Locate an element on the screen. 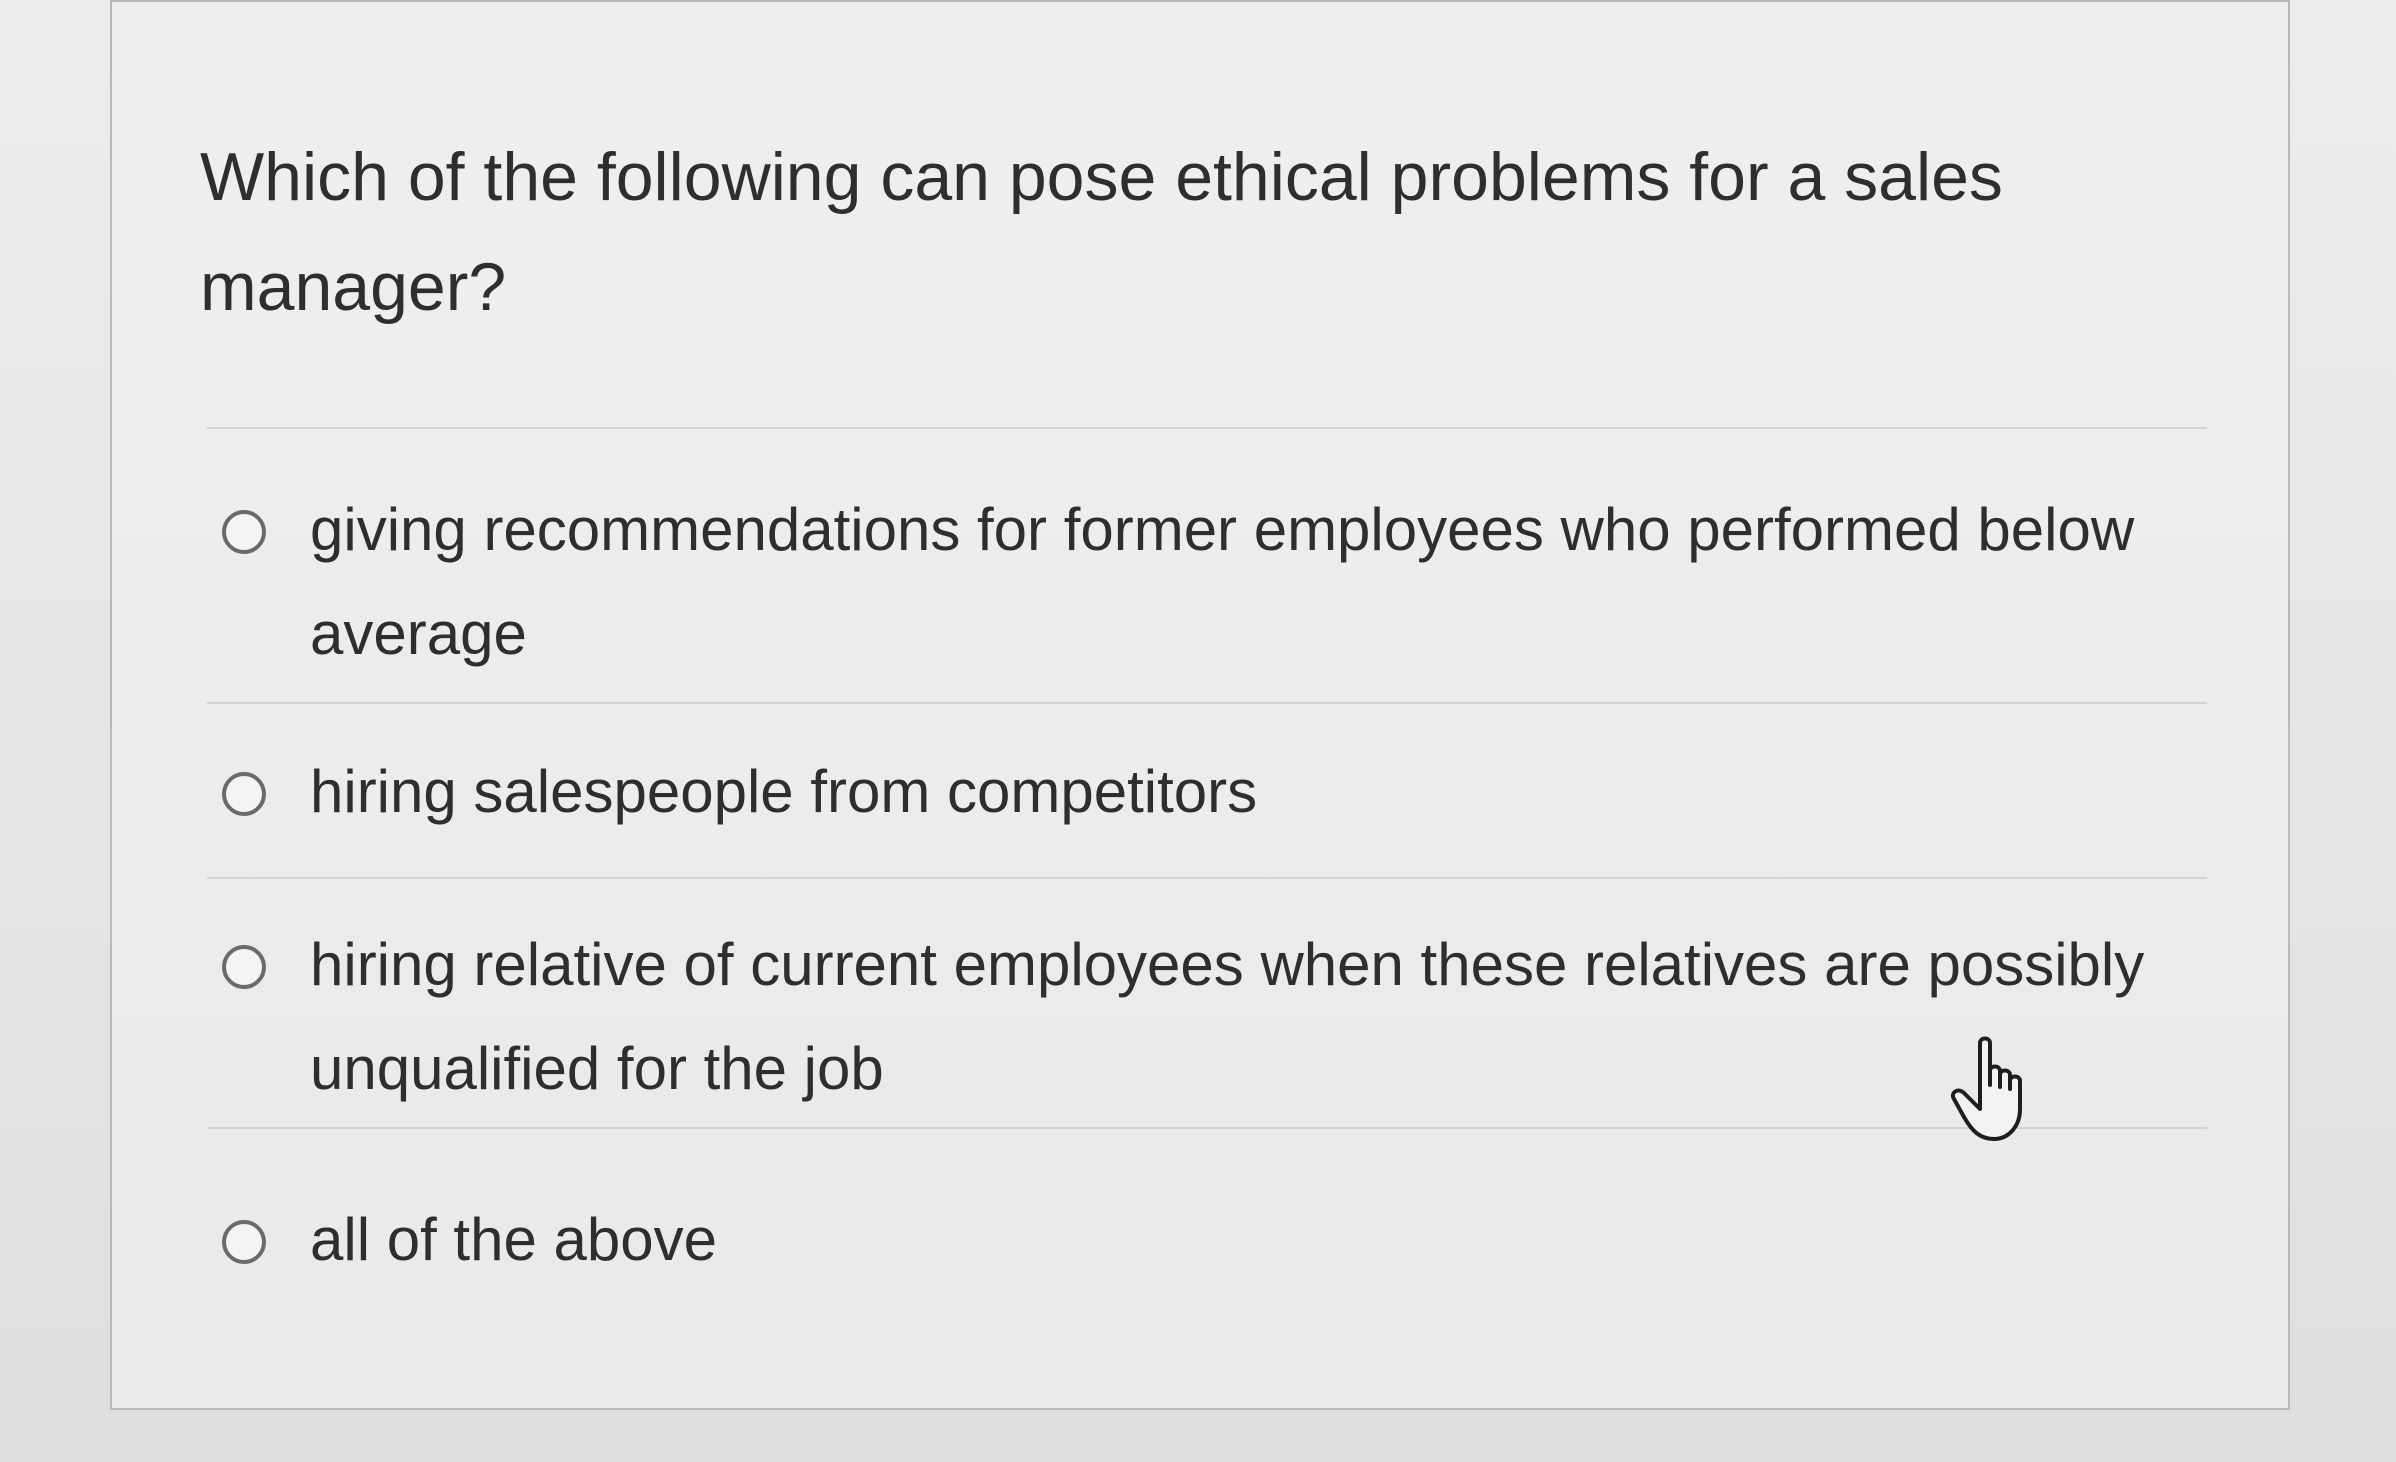 This screenshot has height=1462, width=2396. hand-pointer-icon is located at coordinates (1995, 1090).